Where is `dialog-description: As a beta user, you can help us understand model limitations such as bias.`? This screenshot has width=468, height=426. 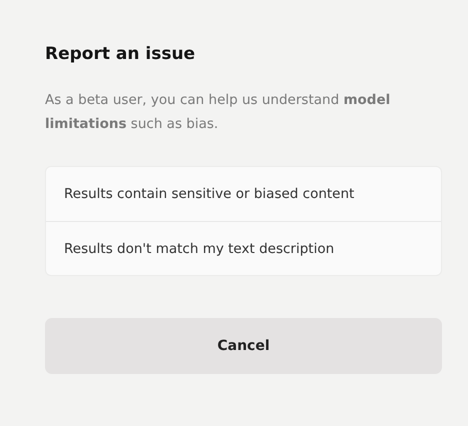 dialog-description: As a beta user, you can help us understand model limitations such as bias. is located at coordinates (218, 112).